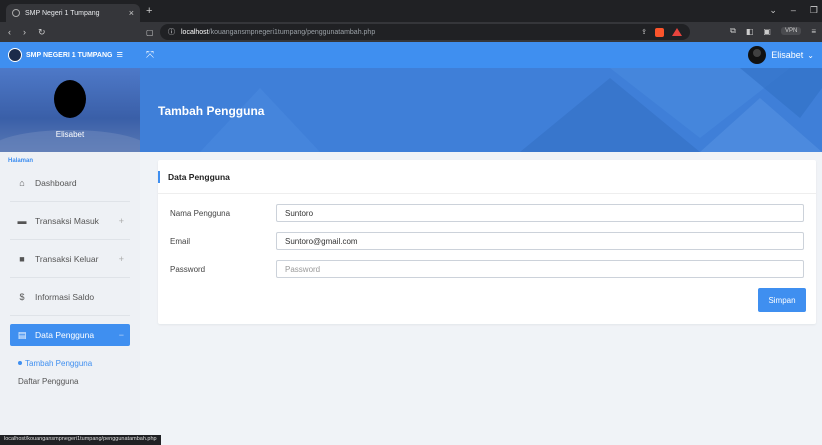  Describe the element at coordinates (791, 31) in the screenshot. I see `vpn-button: VPN` at that location.